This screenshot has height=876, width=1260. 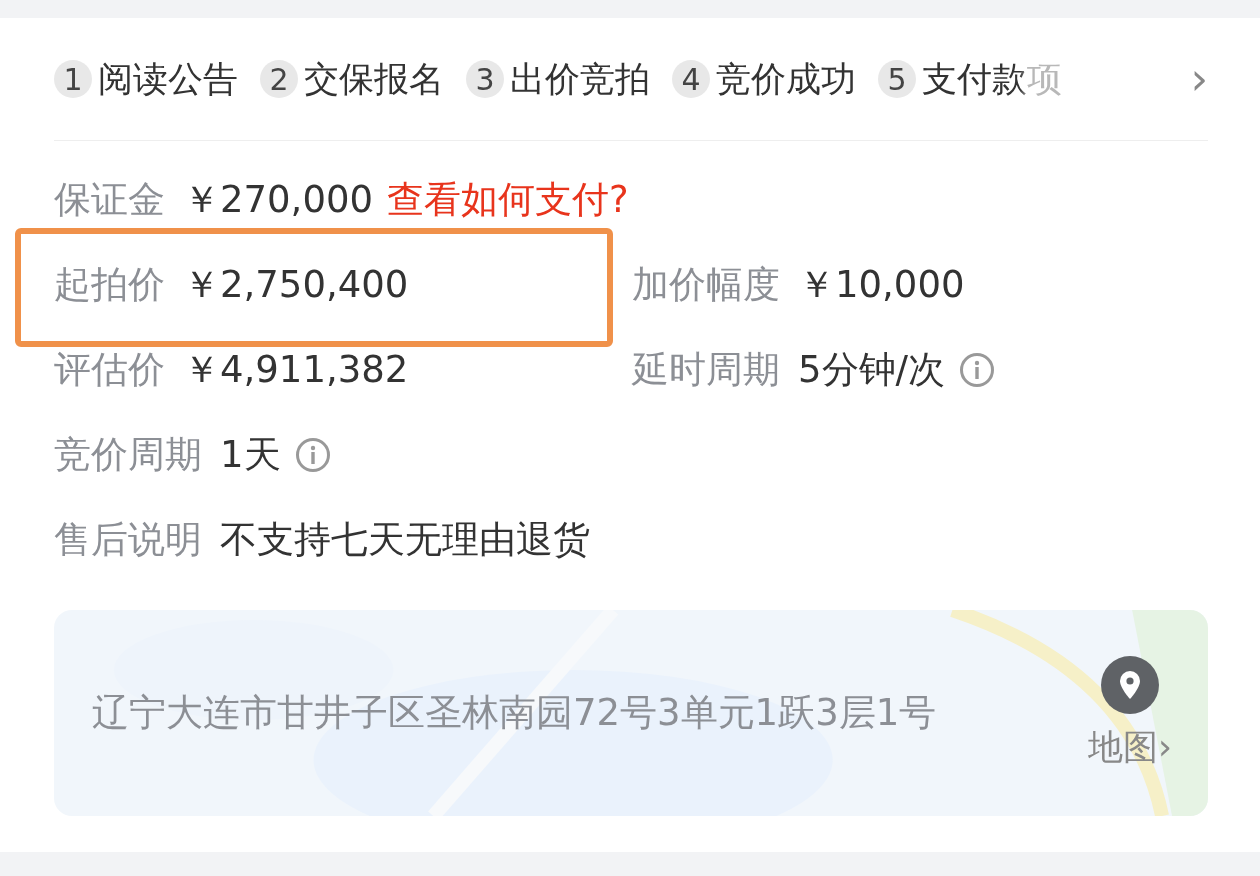 What do you see at coordinates (278, 199) in the screenshot?
I see `field-value: ￥270,000` at bounding box center [278, 199].